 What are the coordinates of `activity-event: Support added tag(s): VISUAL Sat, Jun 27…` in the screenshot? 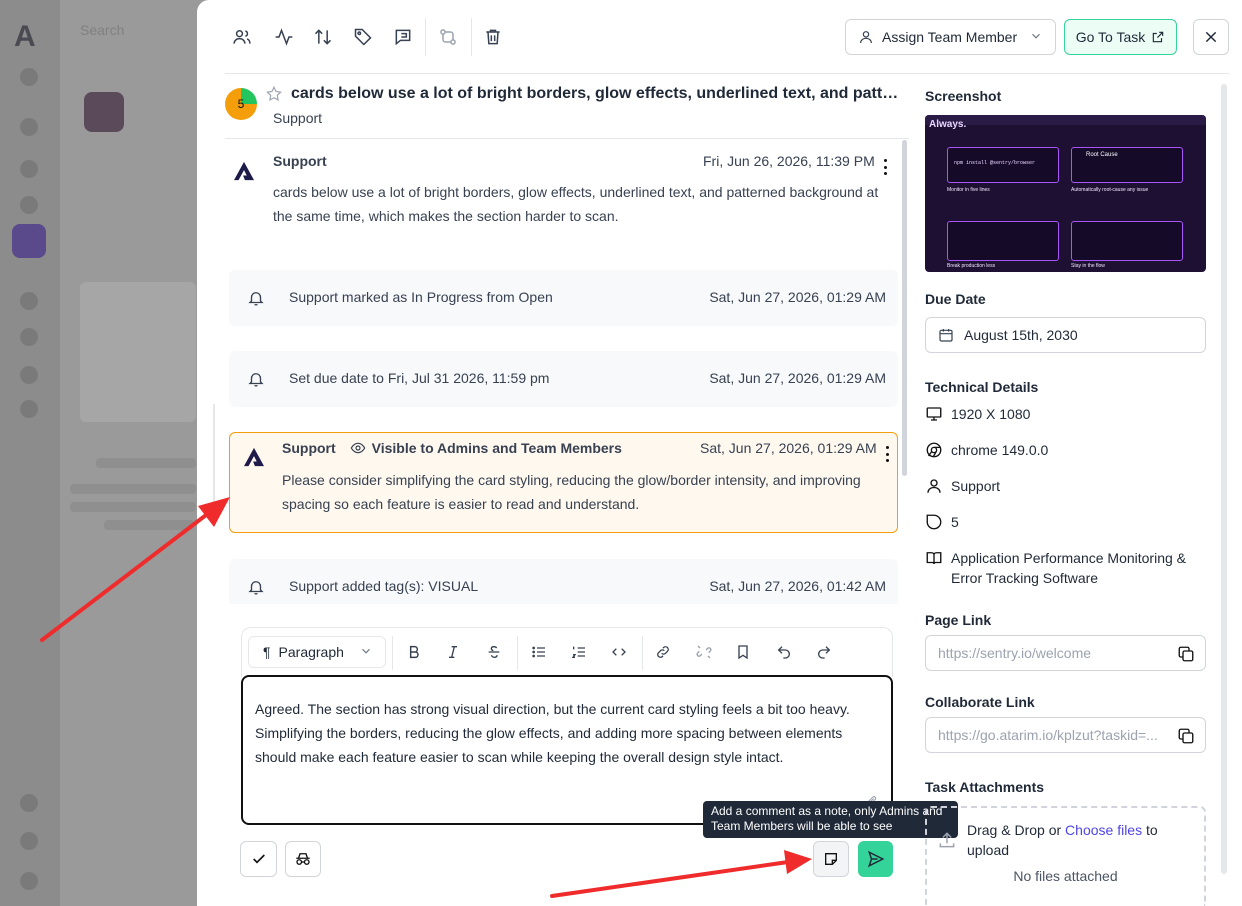 It's located at (563, 581).